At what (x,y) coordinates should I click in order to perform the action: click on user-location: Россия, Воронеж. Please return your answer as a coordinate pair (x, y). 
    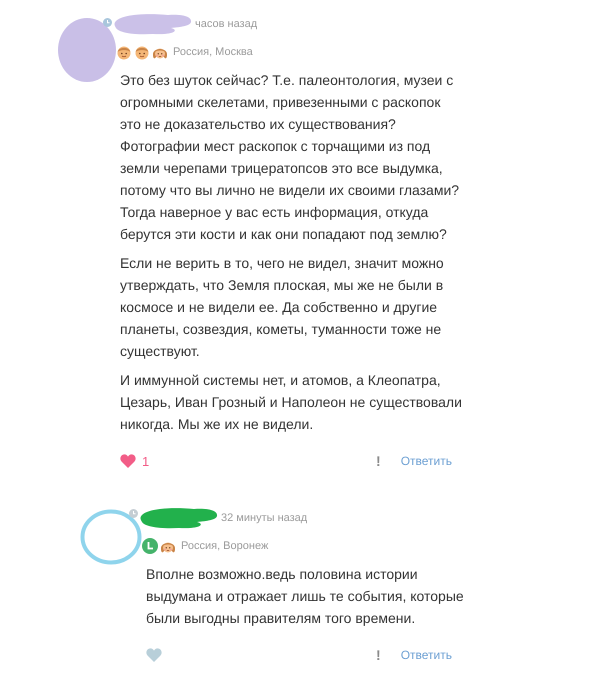
    Looking at the image, I should click on (224, 546).